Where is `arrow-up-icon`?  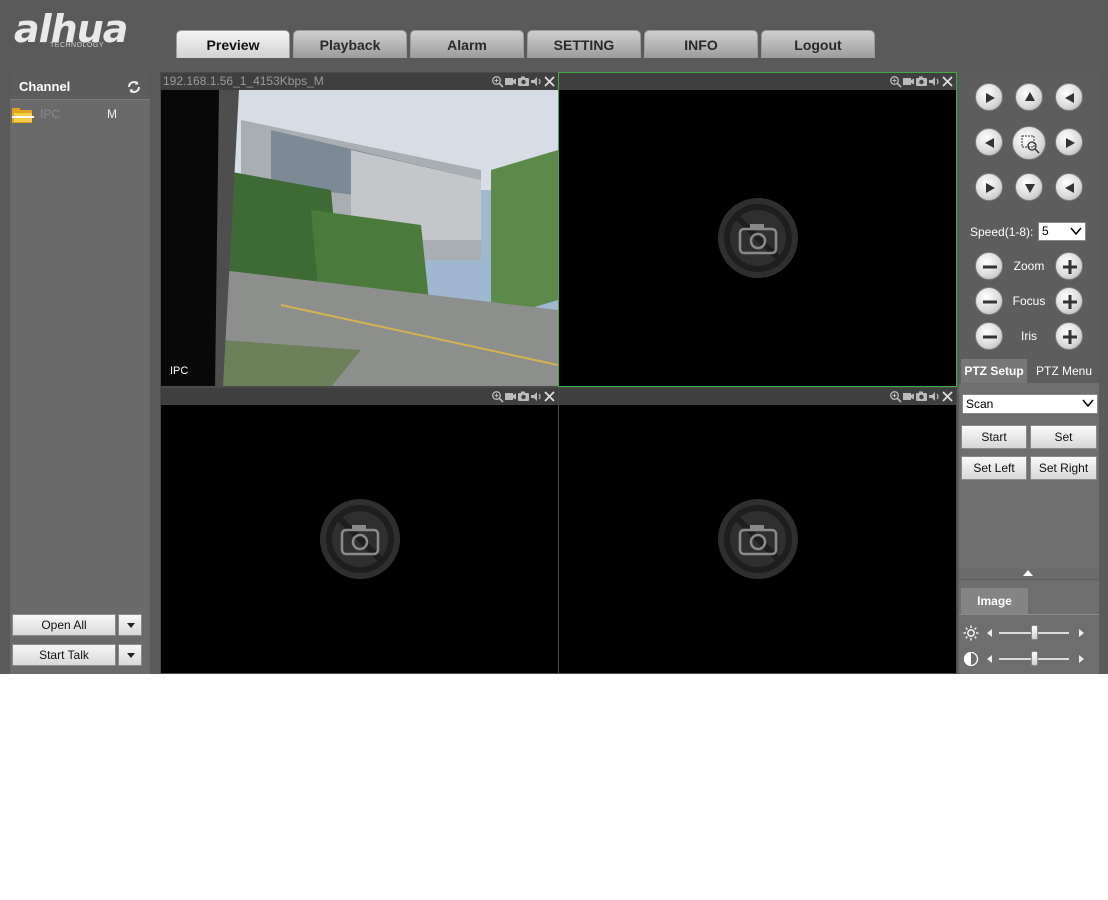
arrow-up-icon is located at coordinates (1030, 96).